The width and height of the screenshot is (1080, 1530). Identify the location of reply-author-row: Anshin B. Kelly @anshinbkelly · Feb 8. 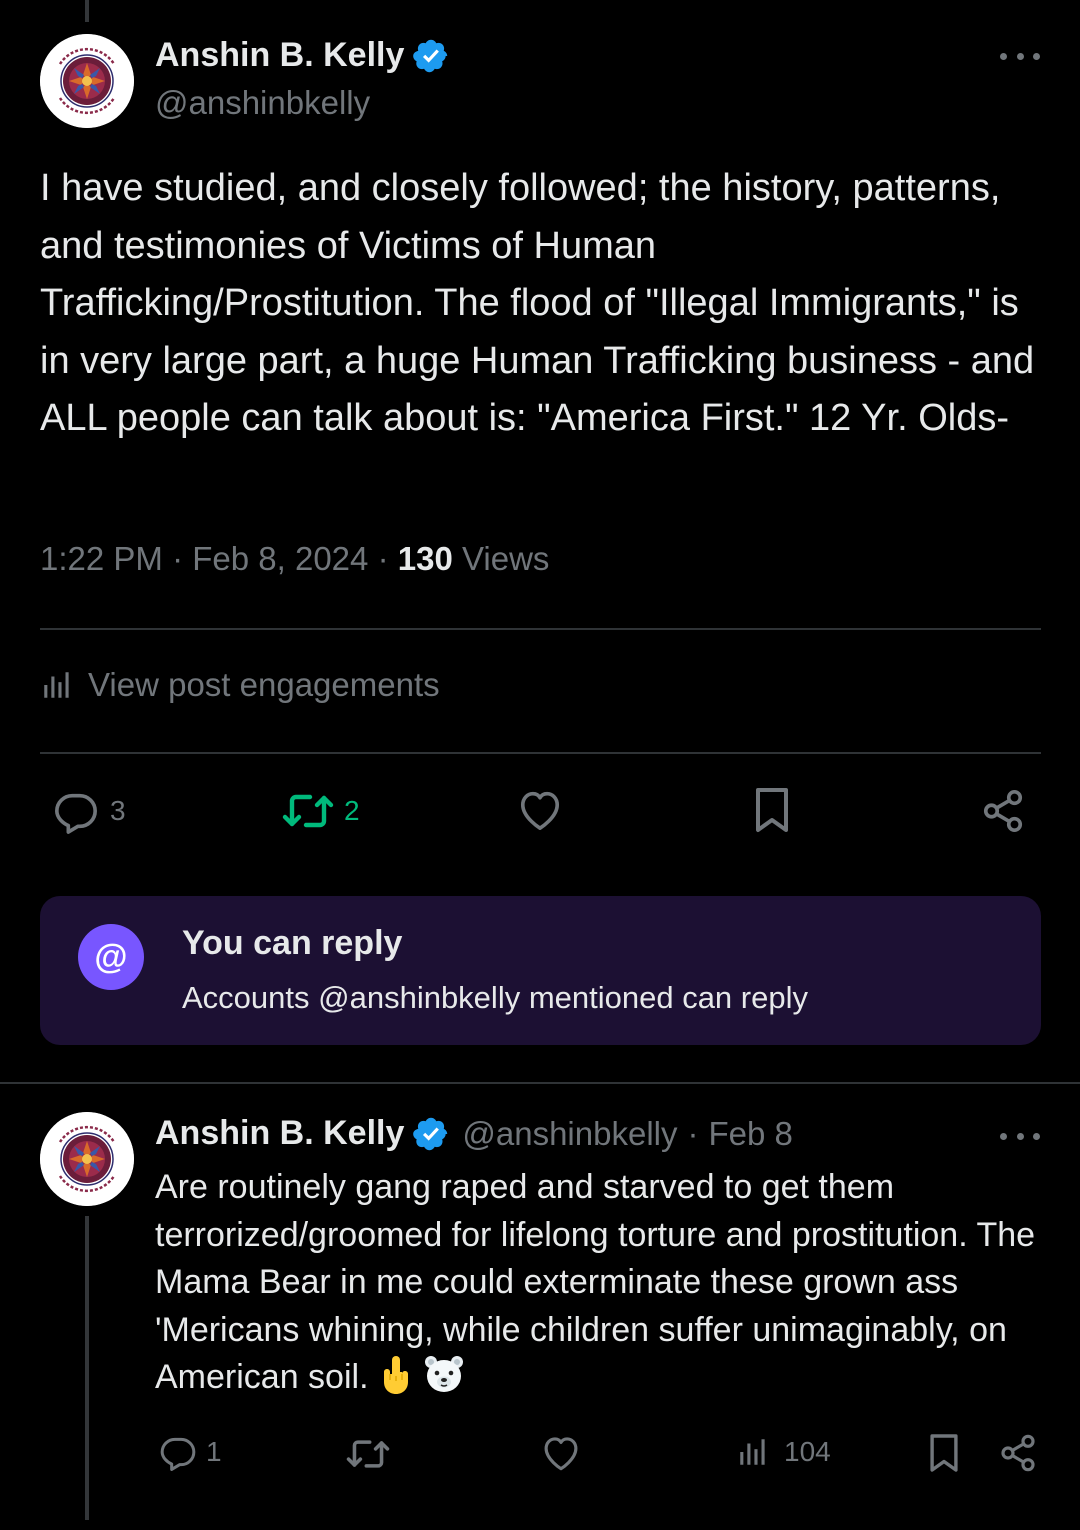
(474, 1133).